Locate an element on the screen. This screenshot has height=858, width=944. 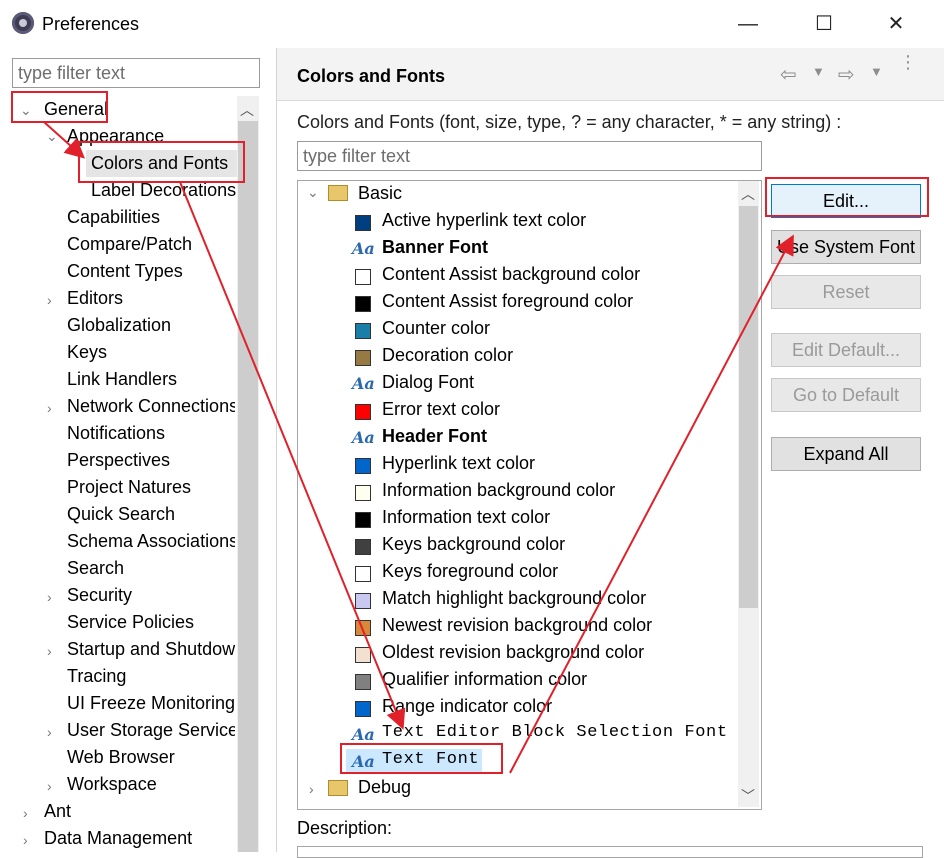
back-dropdown-icon: ▼ is located at coordinates (818, 71).